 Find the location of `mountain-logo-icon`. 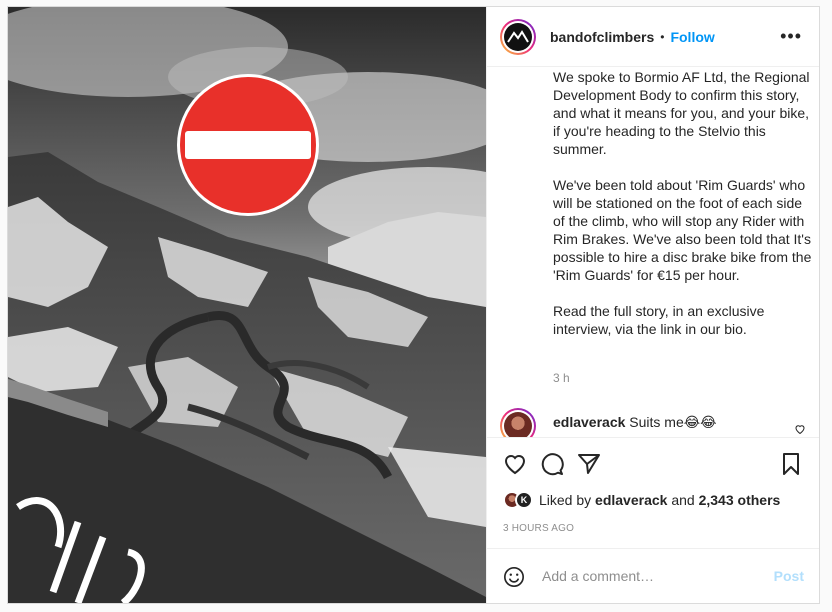

mountain-logo-icon is located at coordinates (518, 36).